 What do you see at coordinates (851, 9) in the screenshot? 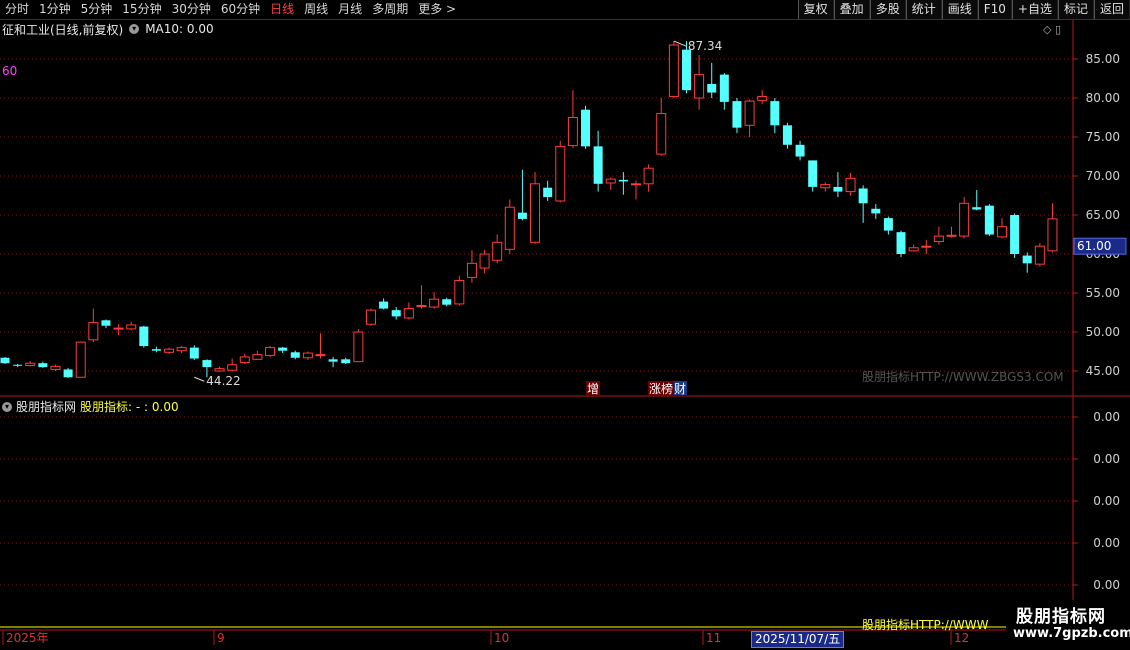
I see `toolbar-button-1: 叠加` at bounding box center [851, 9].